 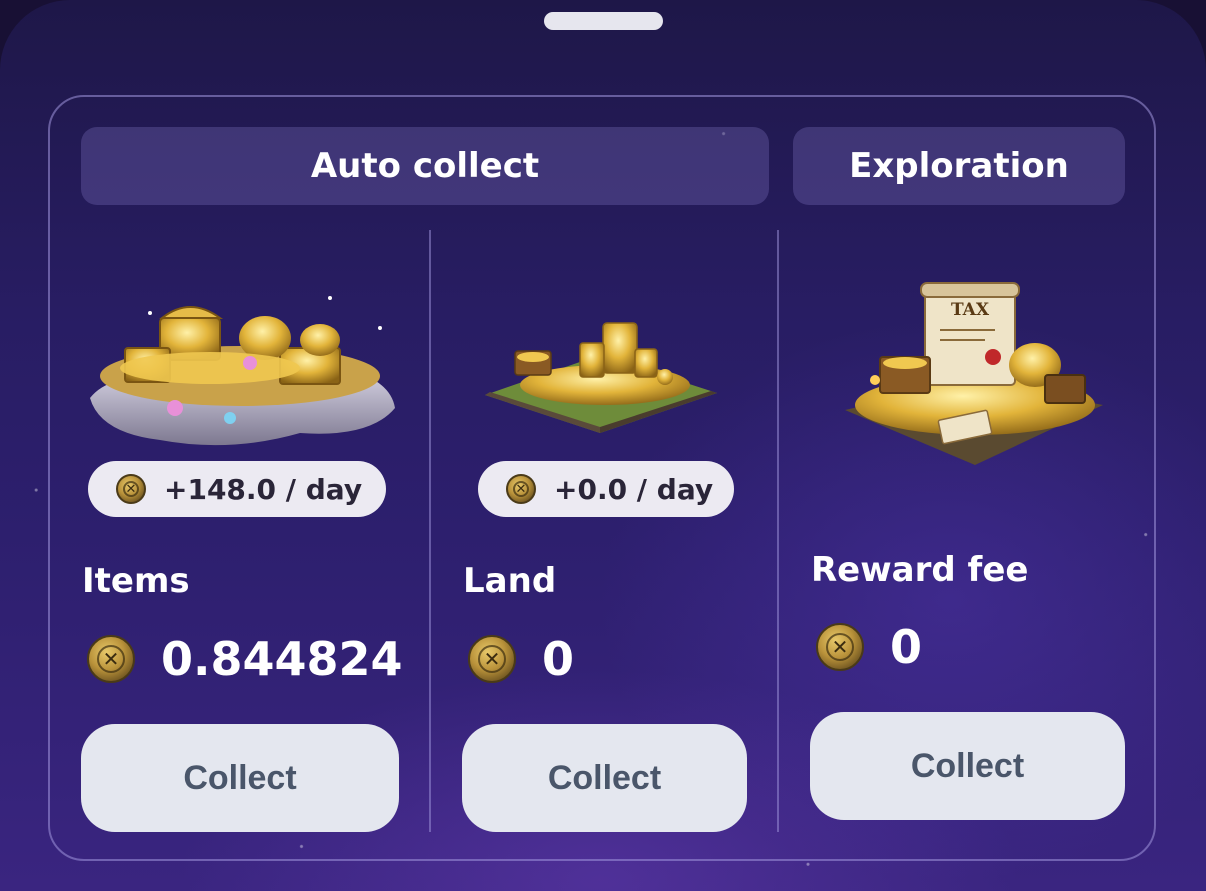 I want to click on gold-land-plot-illustration, so click(x=601, y=377).